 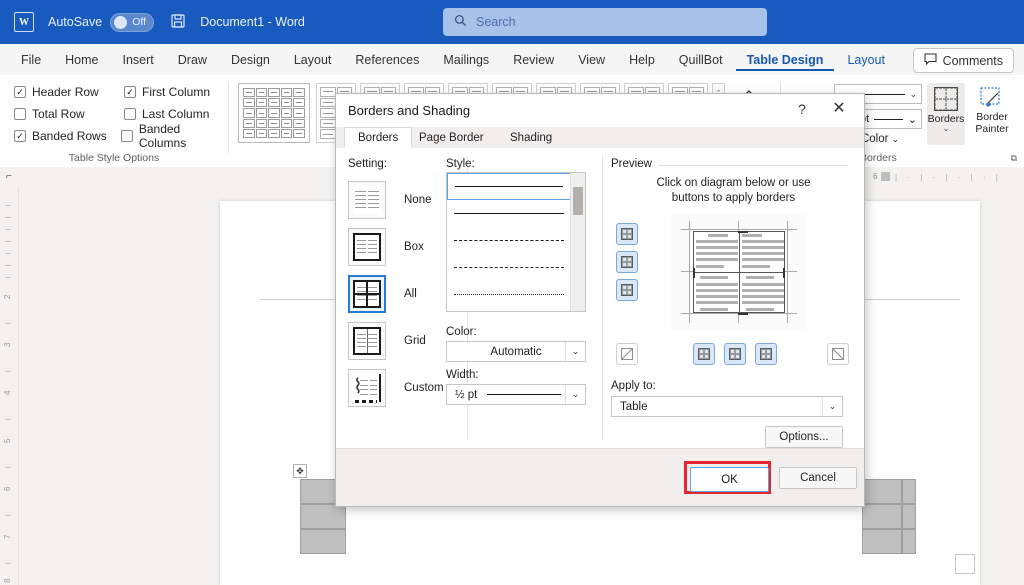 I want to click on border-top-button, so click(x=627, y=234).